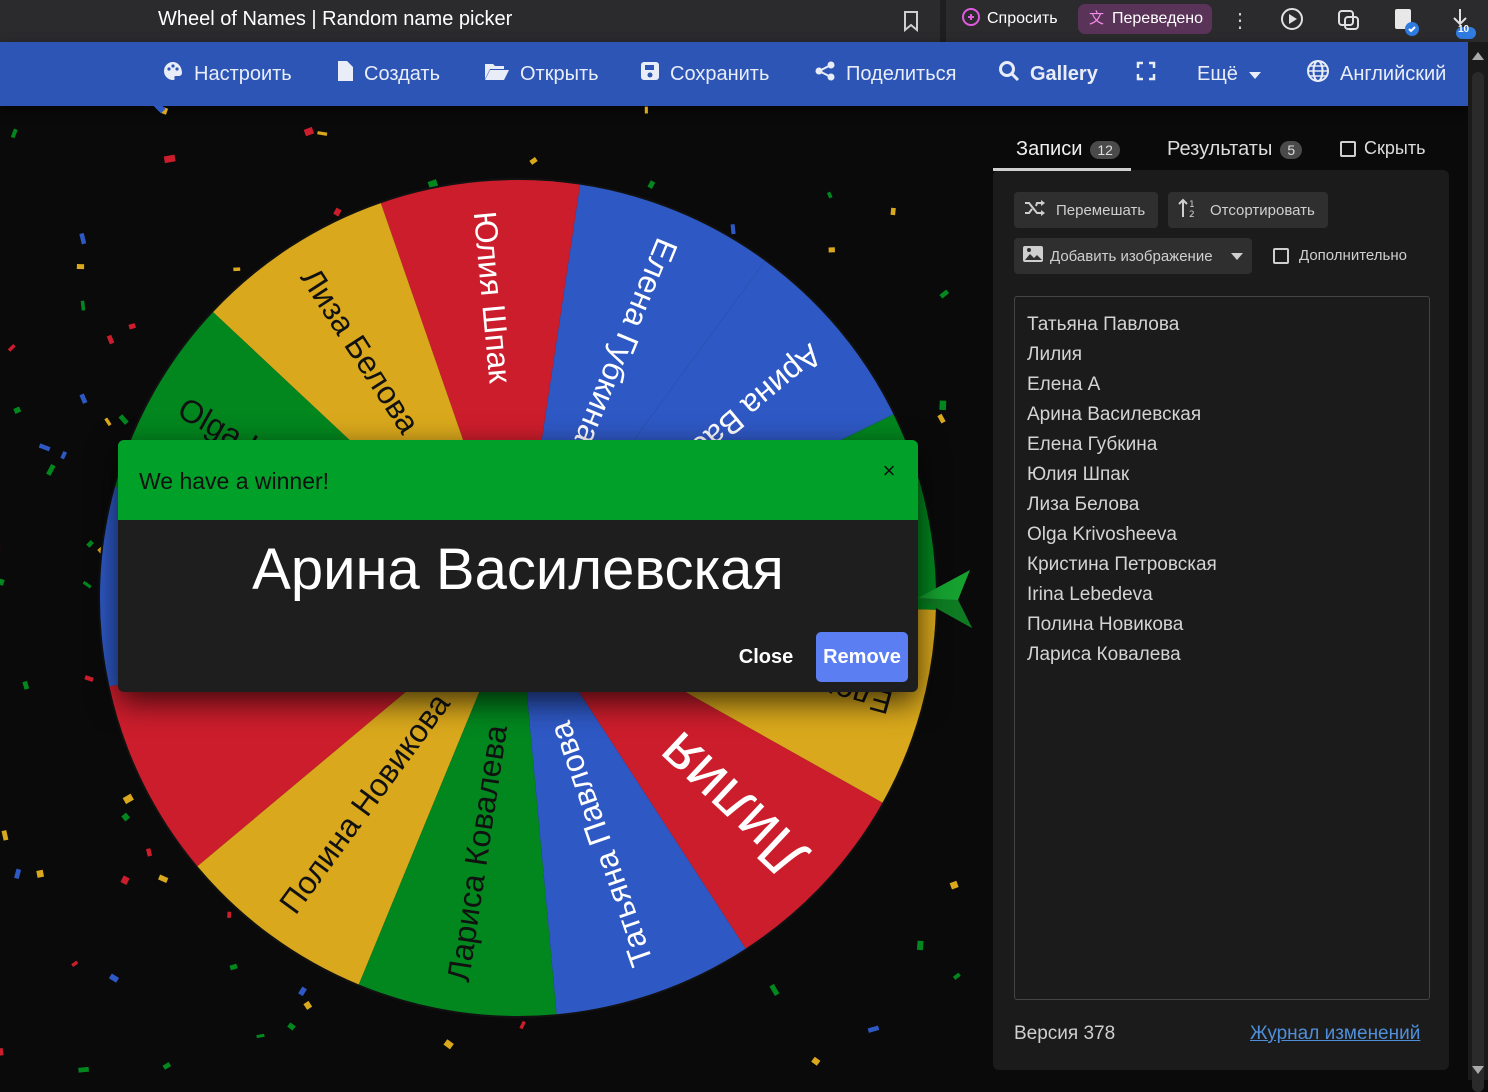 The width and height of the screenshot is (1488, 1092). I want to click on bookmark-icon, so click(911, 23).